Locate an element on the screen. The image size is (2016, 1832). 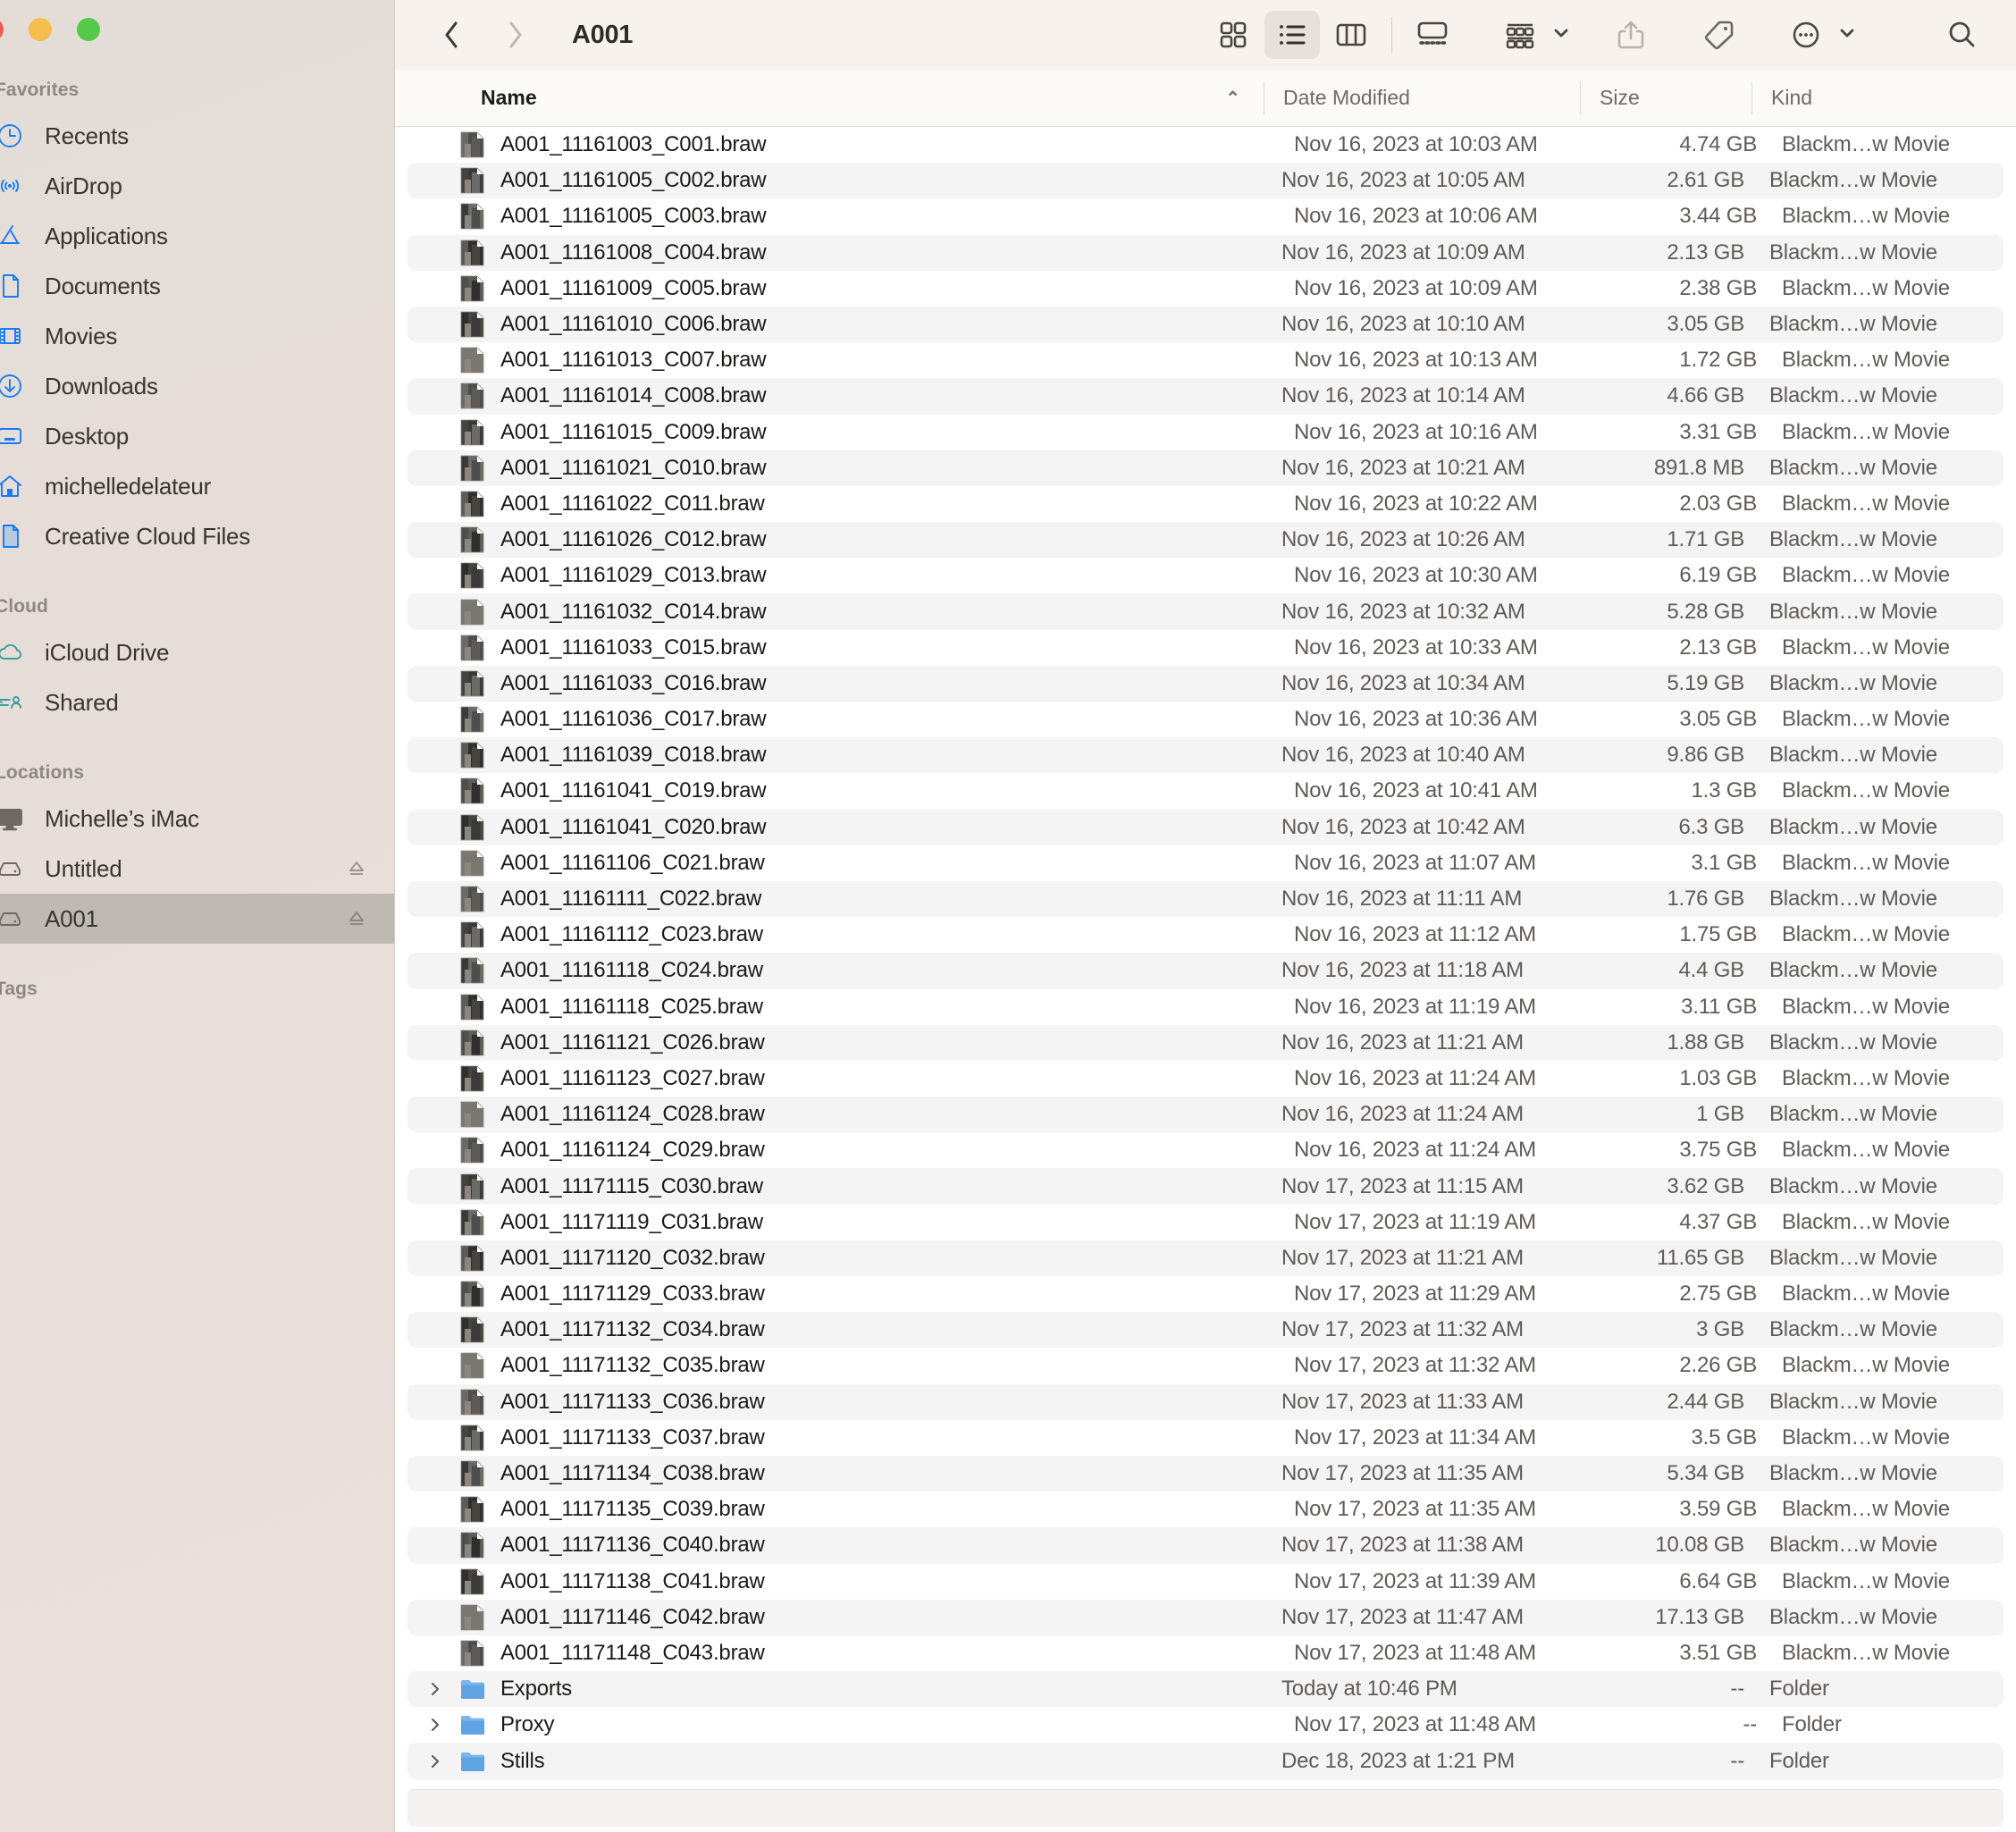
more-actions-control is located at coordinates (1817, 35).